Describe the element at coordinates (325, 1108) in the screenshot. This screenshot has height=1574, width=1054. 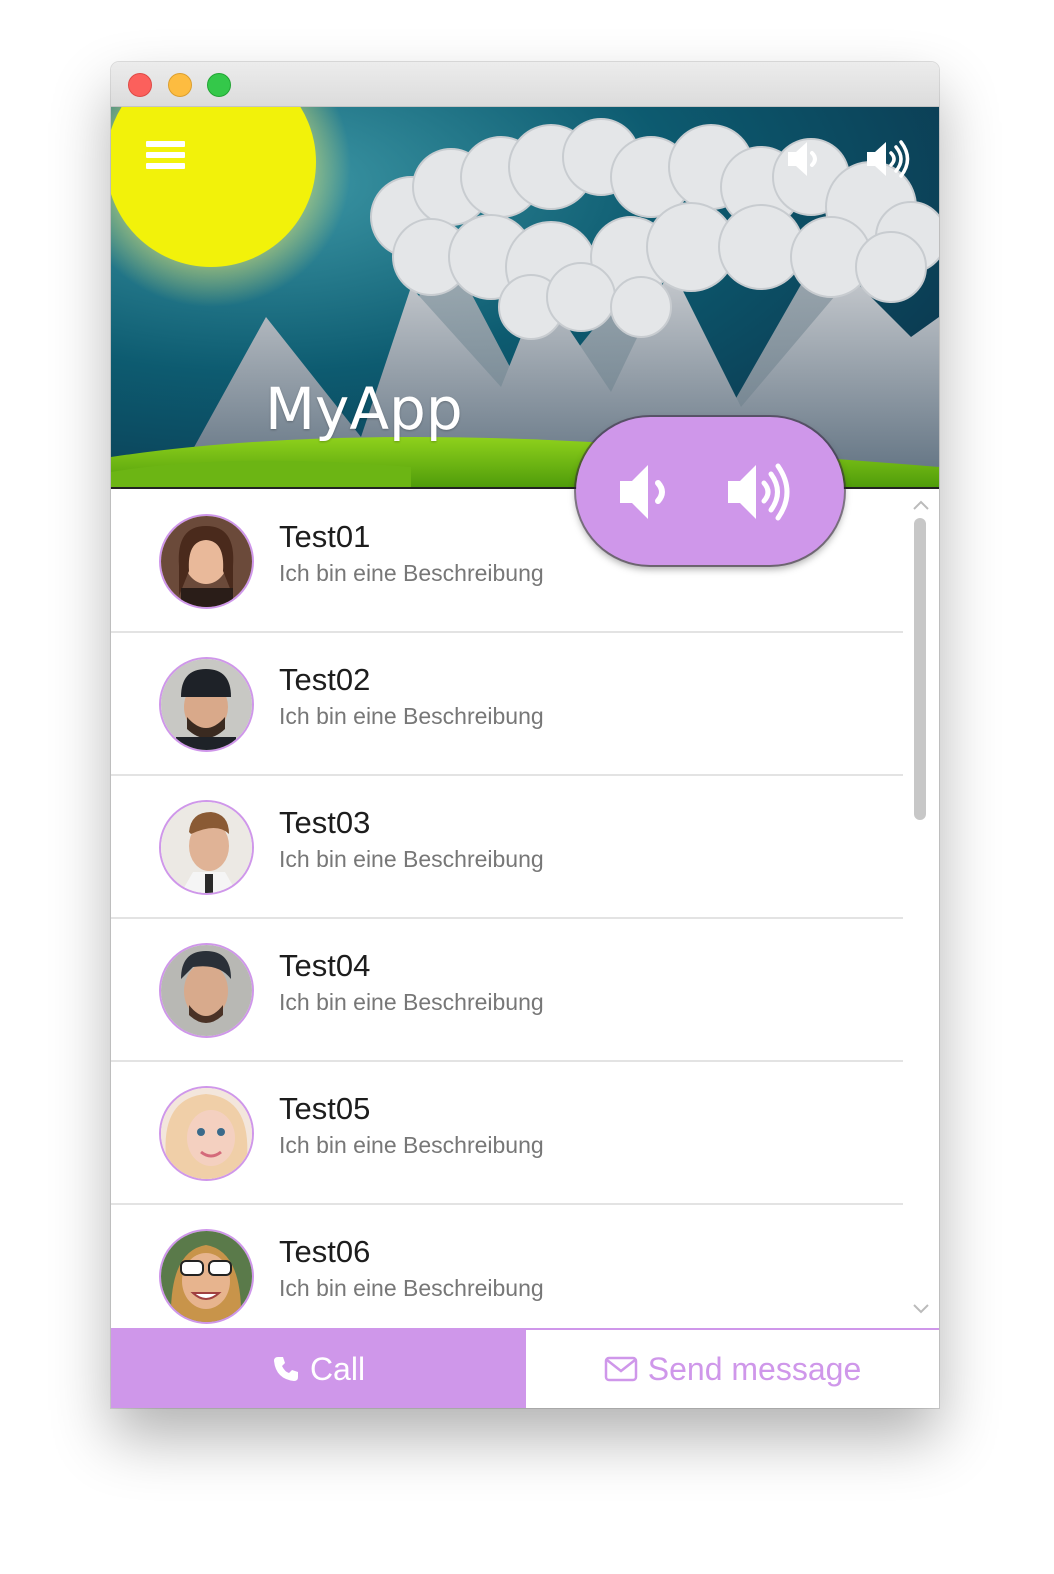
I see `contact-name: Test05` at that location.